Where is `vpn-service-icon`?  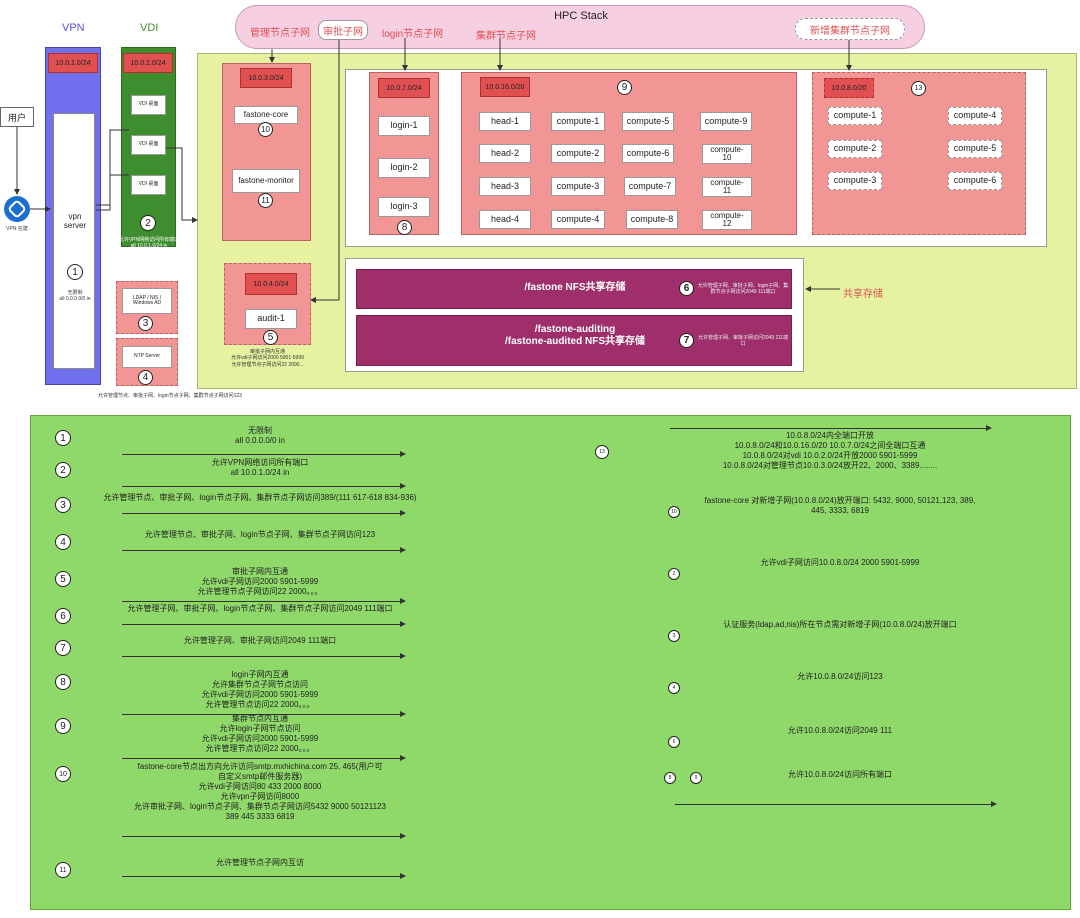
vpn-service-icon is located at coordinates (17, 209).